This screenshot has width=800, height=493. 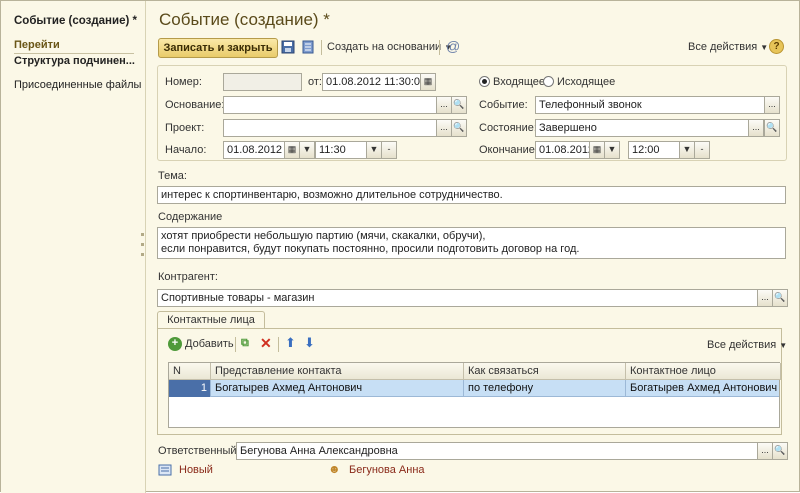 I want to click on basis-field, so click(x=330, y=105).